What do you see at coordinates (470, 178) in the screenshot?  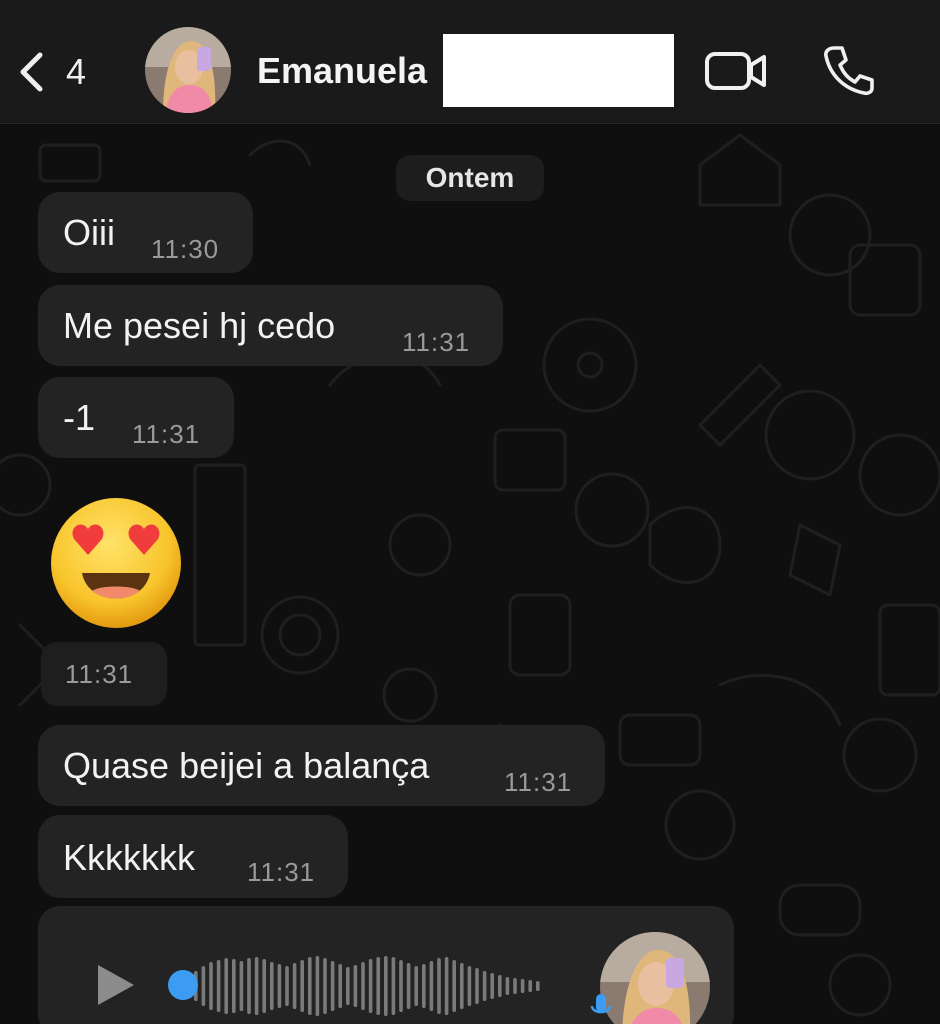 I see `date-separator: Ontem` at bounding box center [470, 178].